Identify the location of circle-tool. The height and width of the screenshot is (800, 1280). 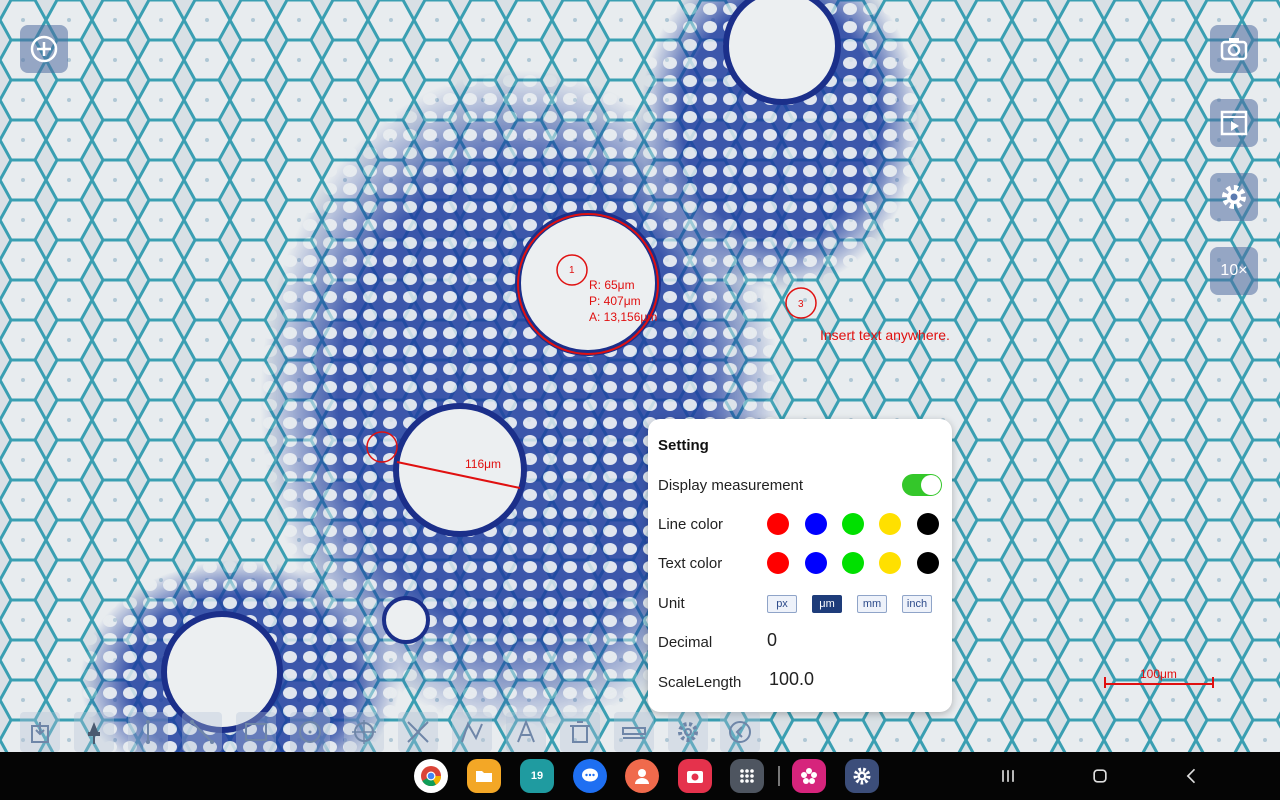
(310, 732).